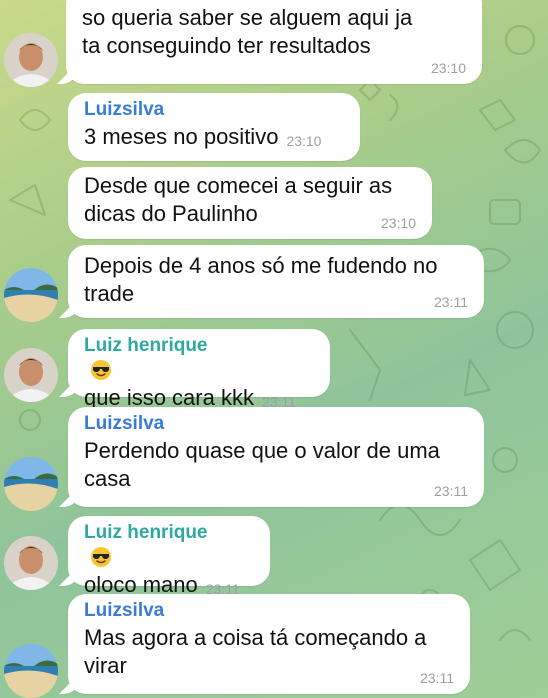 This screenshot has height=698, width=548. I want to click on message-text: Mas agora a coisa tá começando a virar, so click(255, 651).